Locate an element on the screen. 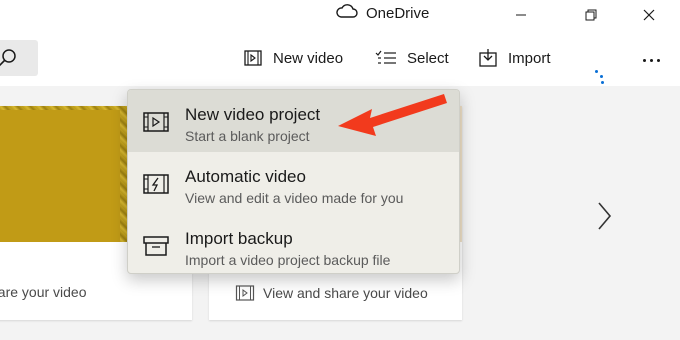 This screenshot has height=340, width=680. select-label: Select is located at coordinates (428, 58).